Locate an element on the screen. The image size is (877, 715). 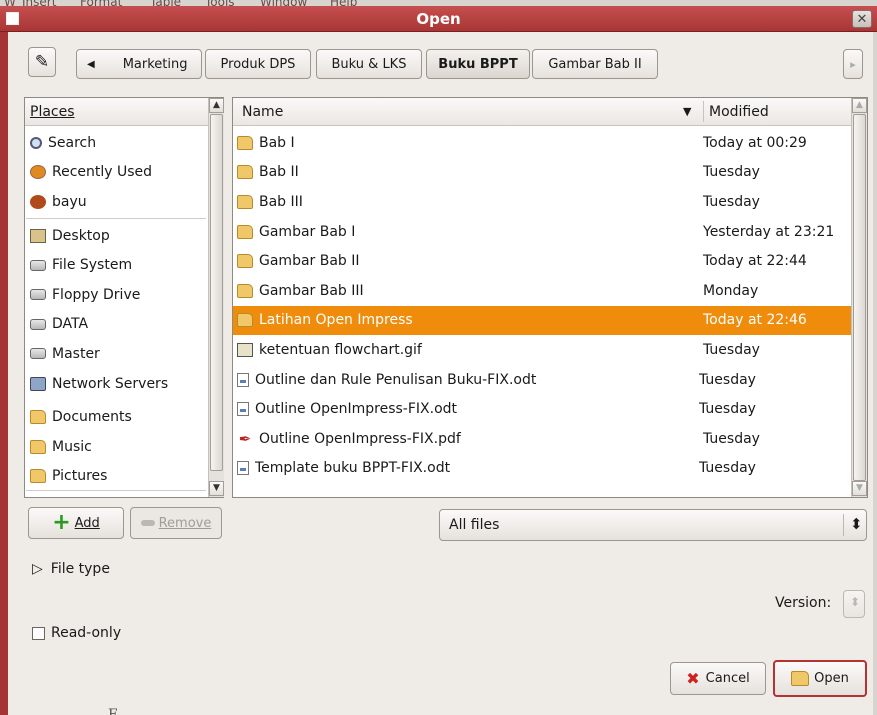
sidebar-item-floppy-drive: Floppy Drive is located at coordinates (116, 295).